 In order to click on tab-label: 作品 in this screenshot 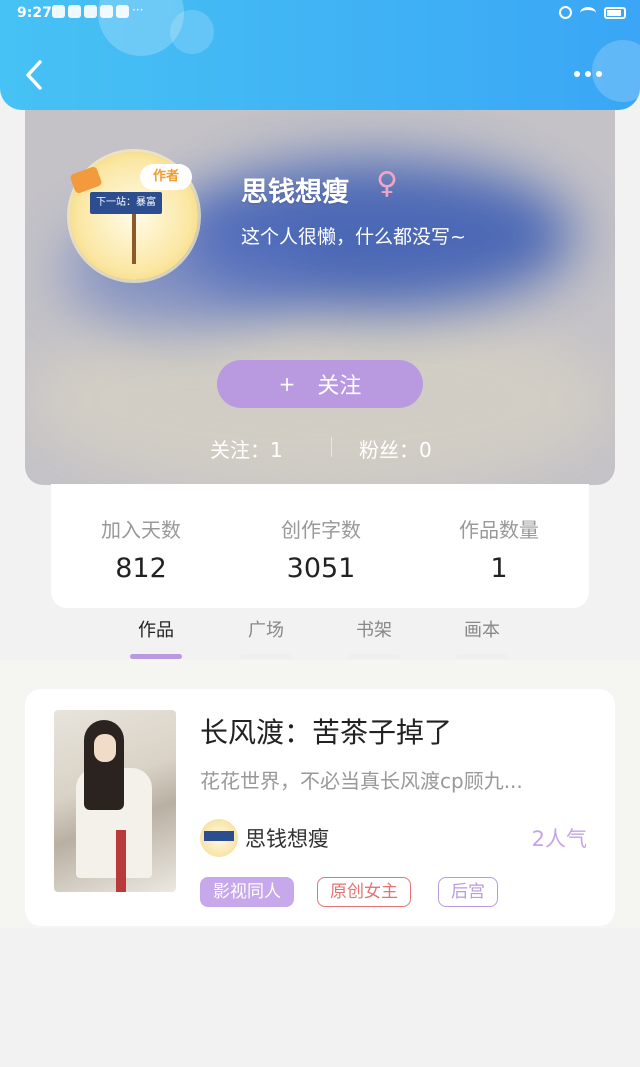, I will do `click(156, 630)`.